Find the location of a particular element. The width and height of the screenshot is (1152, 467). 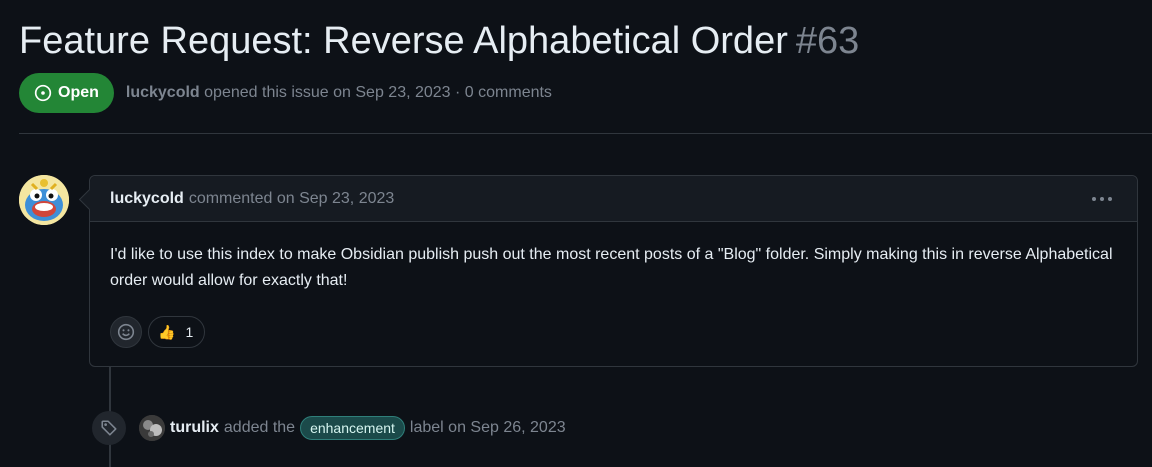

header-divider is located at coordinates (585, 133).